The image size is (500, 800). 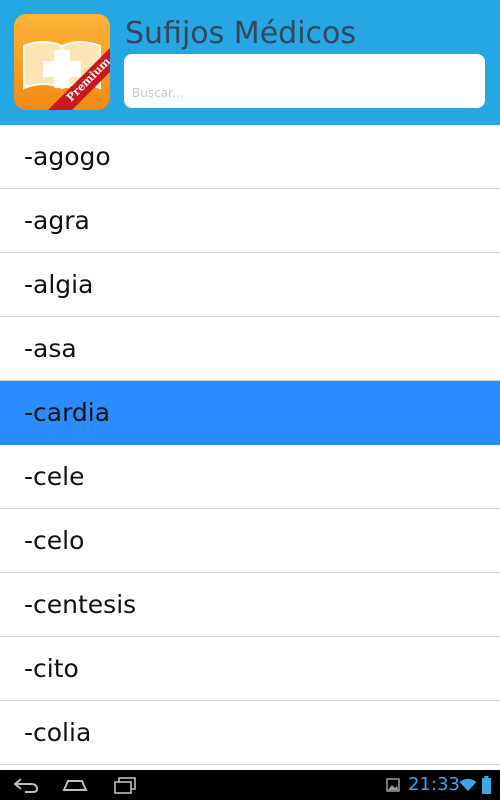 What do you see at coordinates (125, 785) in the screenshot?
I see `recents-icon` at bounding box center [125, 785].